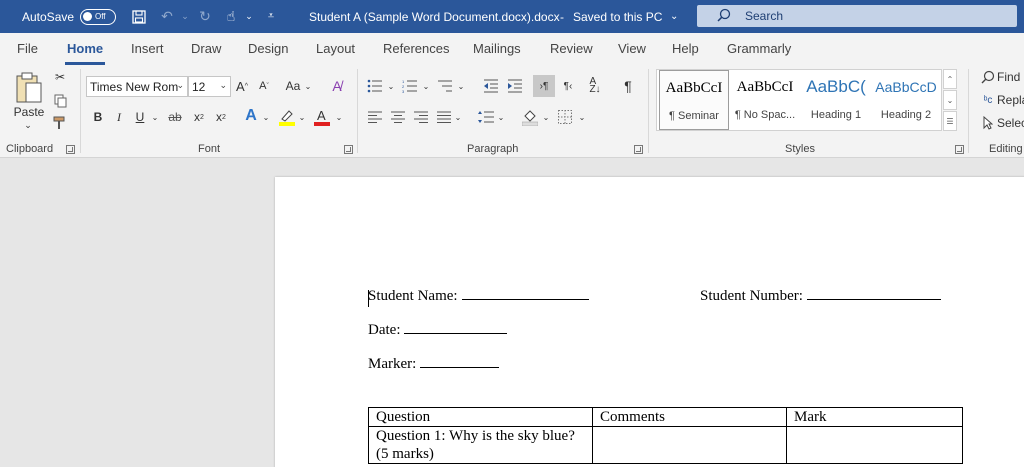  I want to click on marker-blank, so click(460, 362).